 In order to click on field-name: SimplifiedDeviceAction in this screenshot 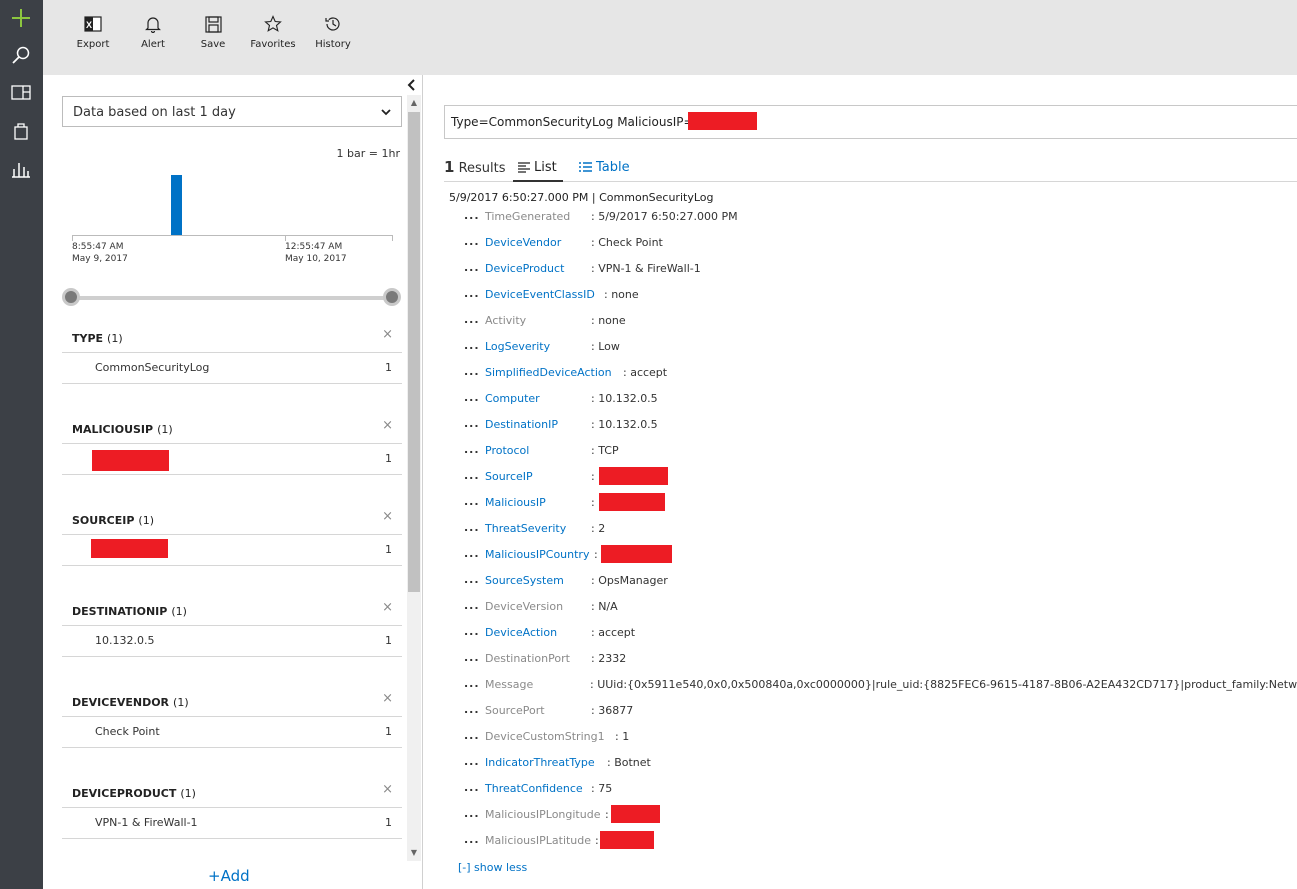, I will do `click(548, 372)`.